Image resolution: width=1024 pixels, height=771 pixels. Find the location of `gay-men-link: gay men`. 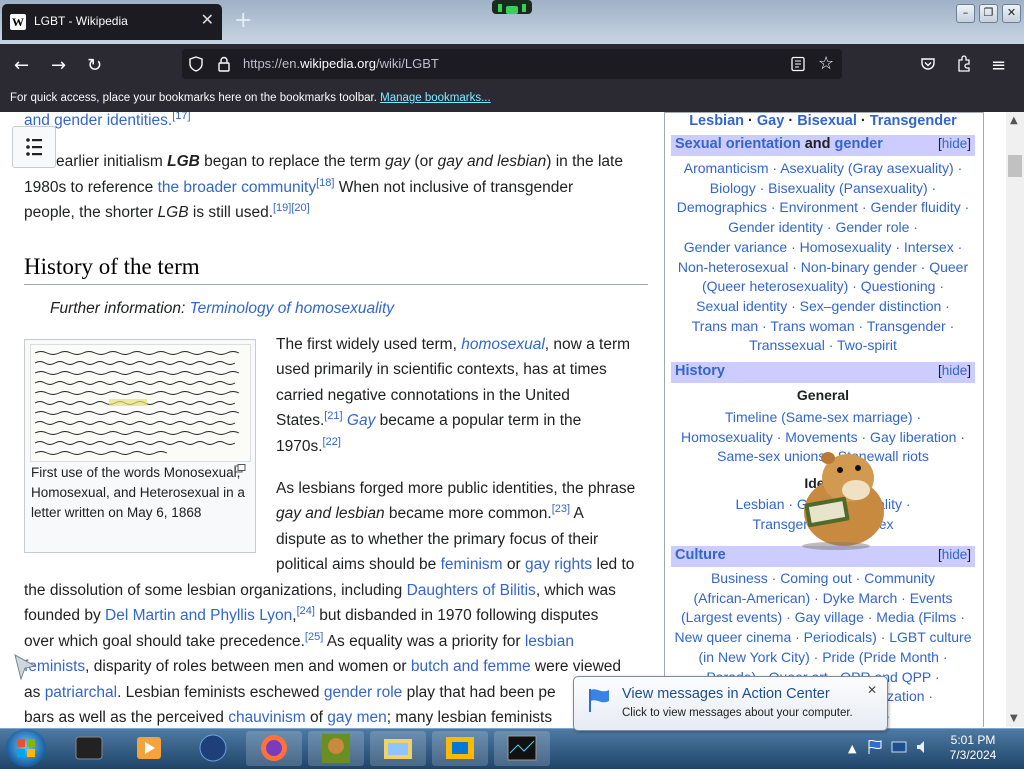

gay-men-link: gay men is located at coordinates (356, 717).